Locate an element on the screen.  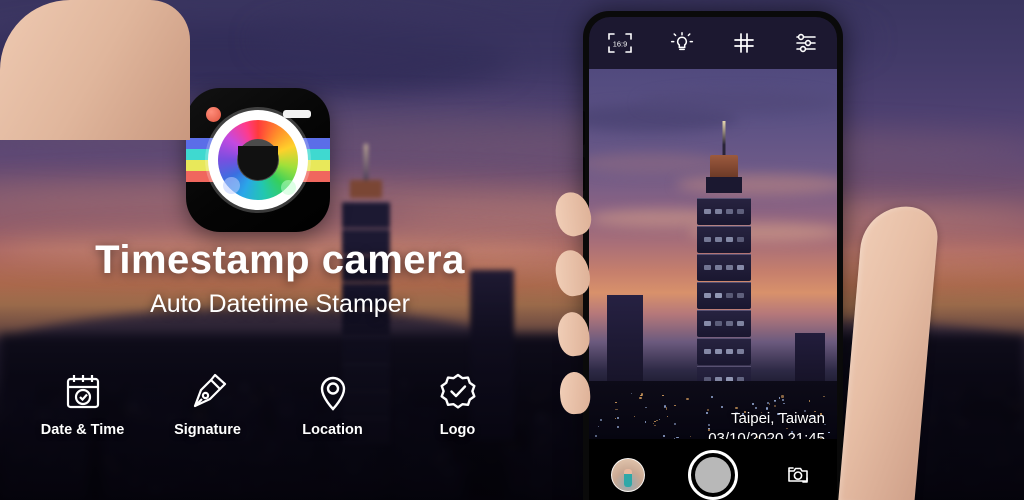
badge-check-icon is located at coordinates (457, 392).